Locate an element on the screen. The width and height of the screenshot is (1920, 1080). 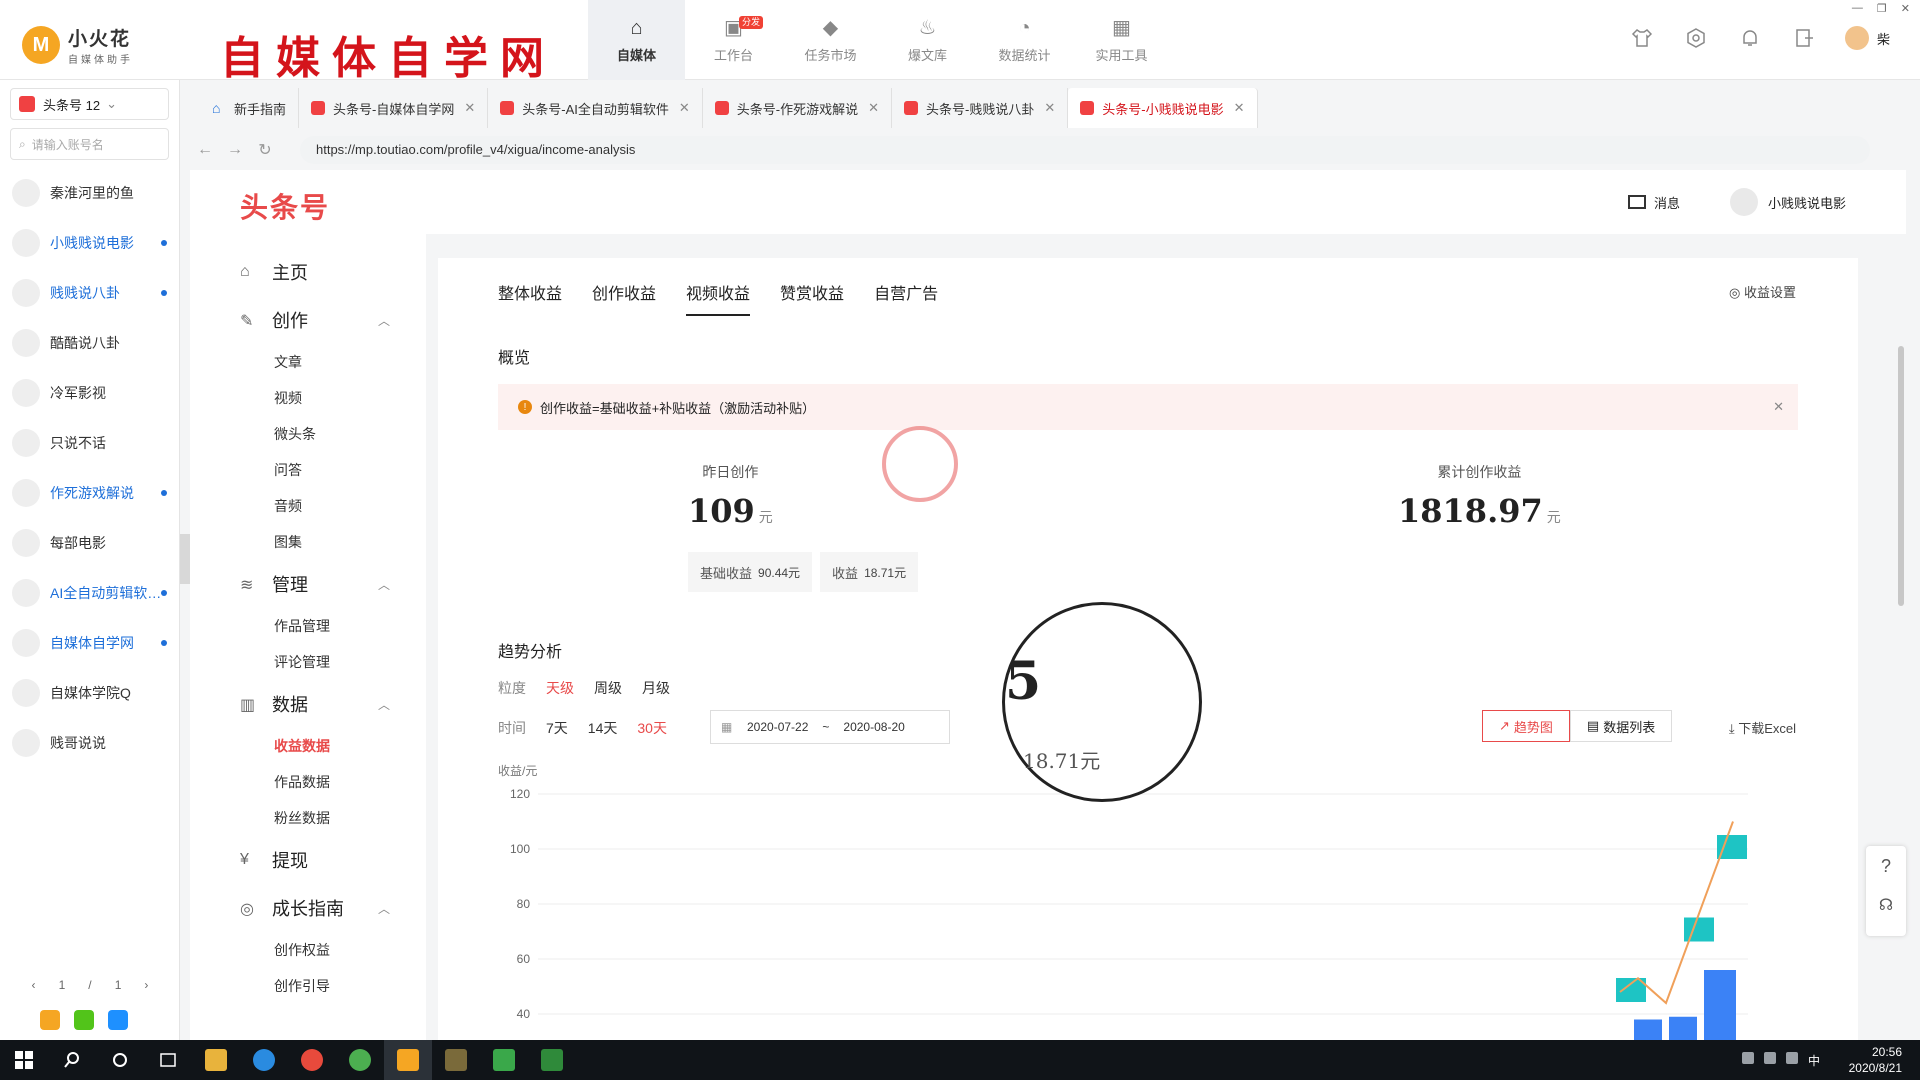
income-settings-link: ◎ 收益设置 is located at coordinates (1762, 291).